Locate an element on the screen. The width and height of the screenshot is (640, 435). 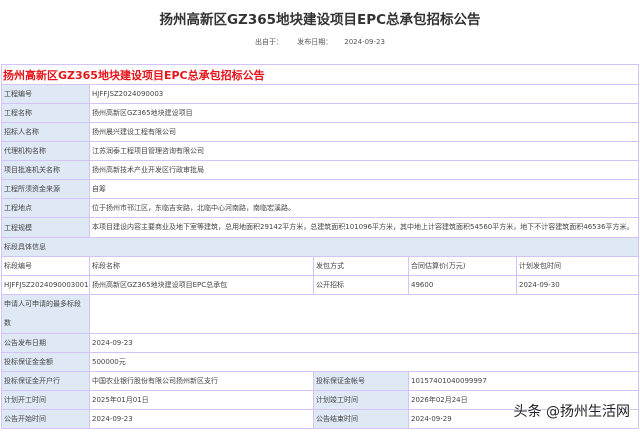
info-row: 代理机构名称 江苏润泰工程项目管理咨询有限公司 is located at coordinates (320, 151).